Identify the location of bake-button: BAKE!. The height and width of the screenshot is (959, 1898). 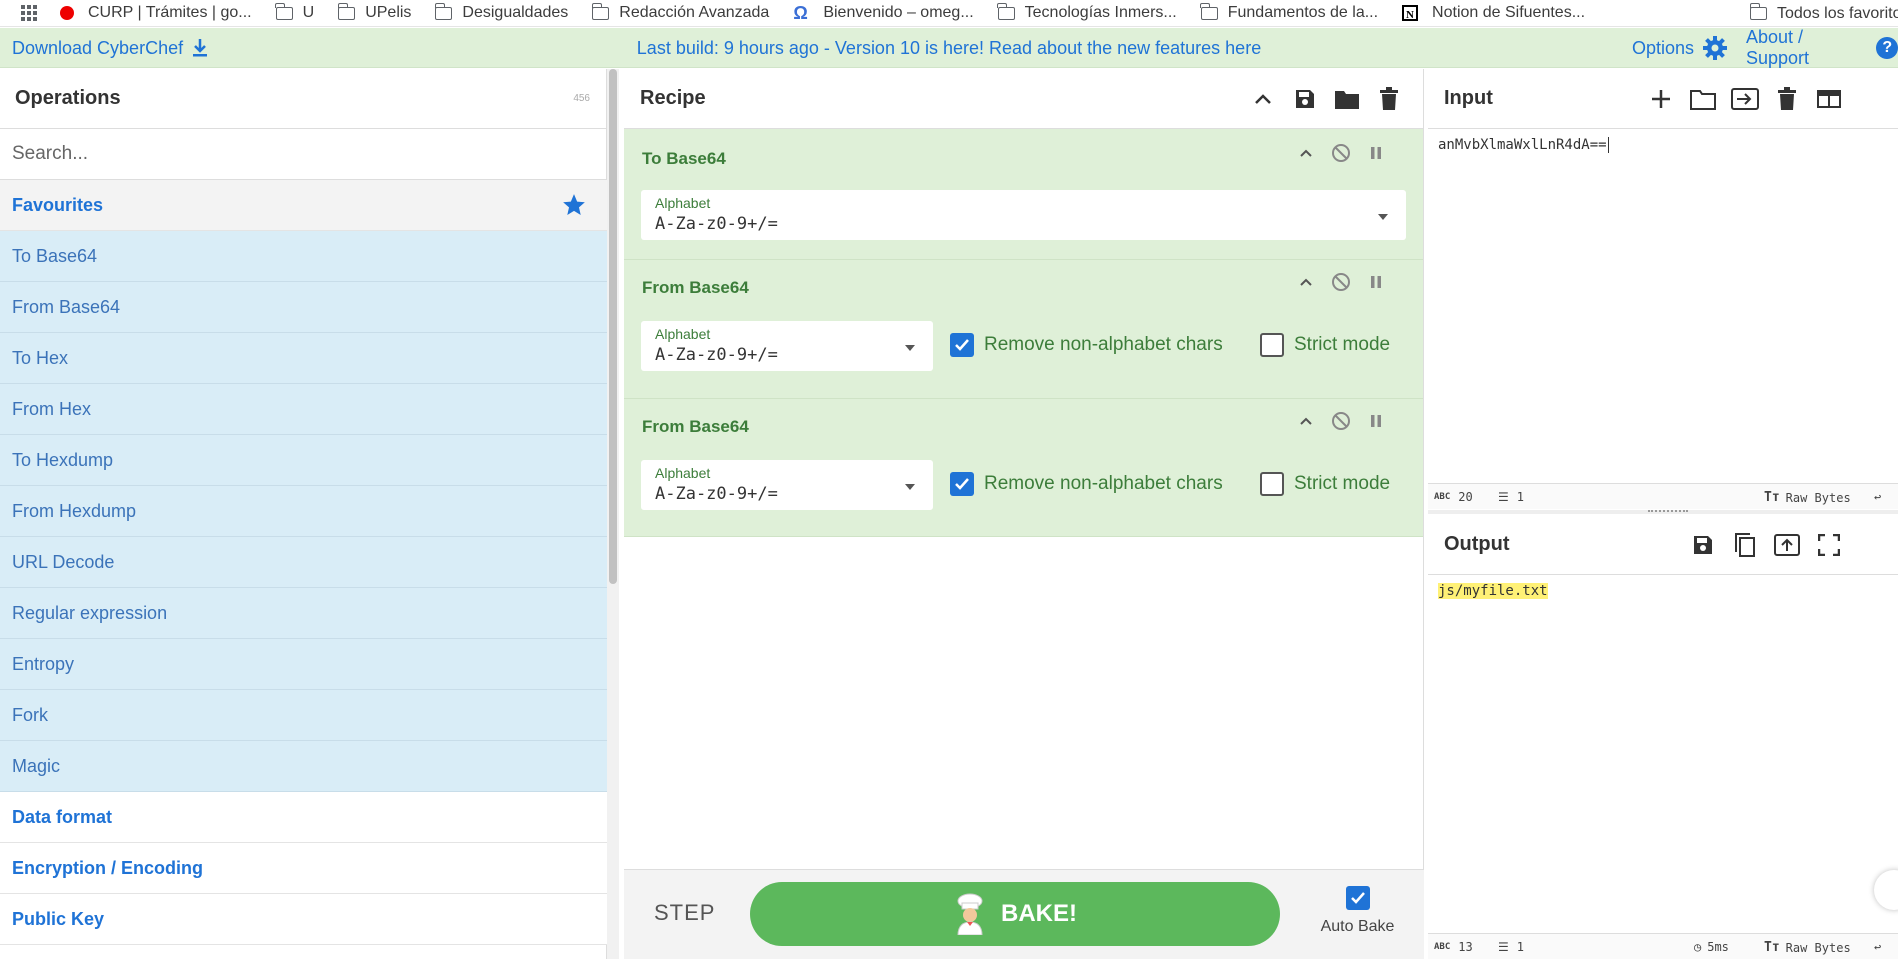
(1015, 914).